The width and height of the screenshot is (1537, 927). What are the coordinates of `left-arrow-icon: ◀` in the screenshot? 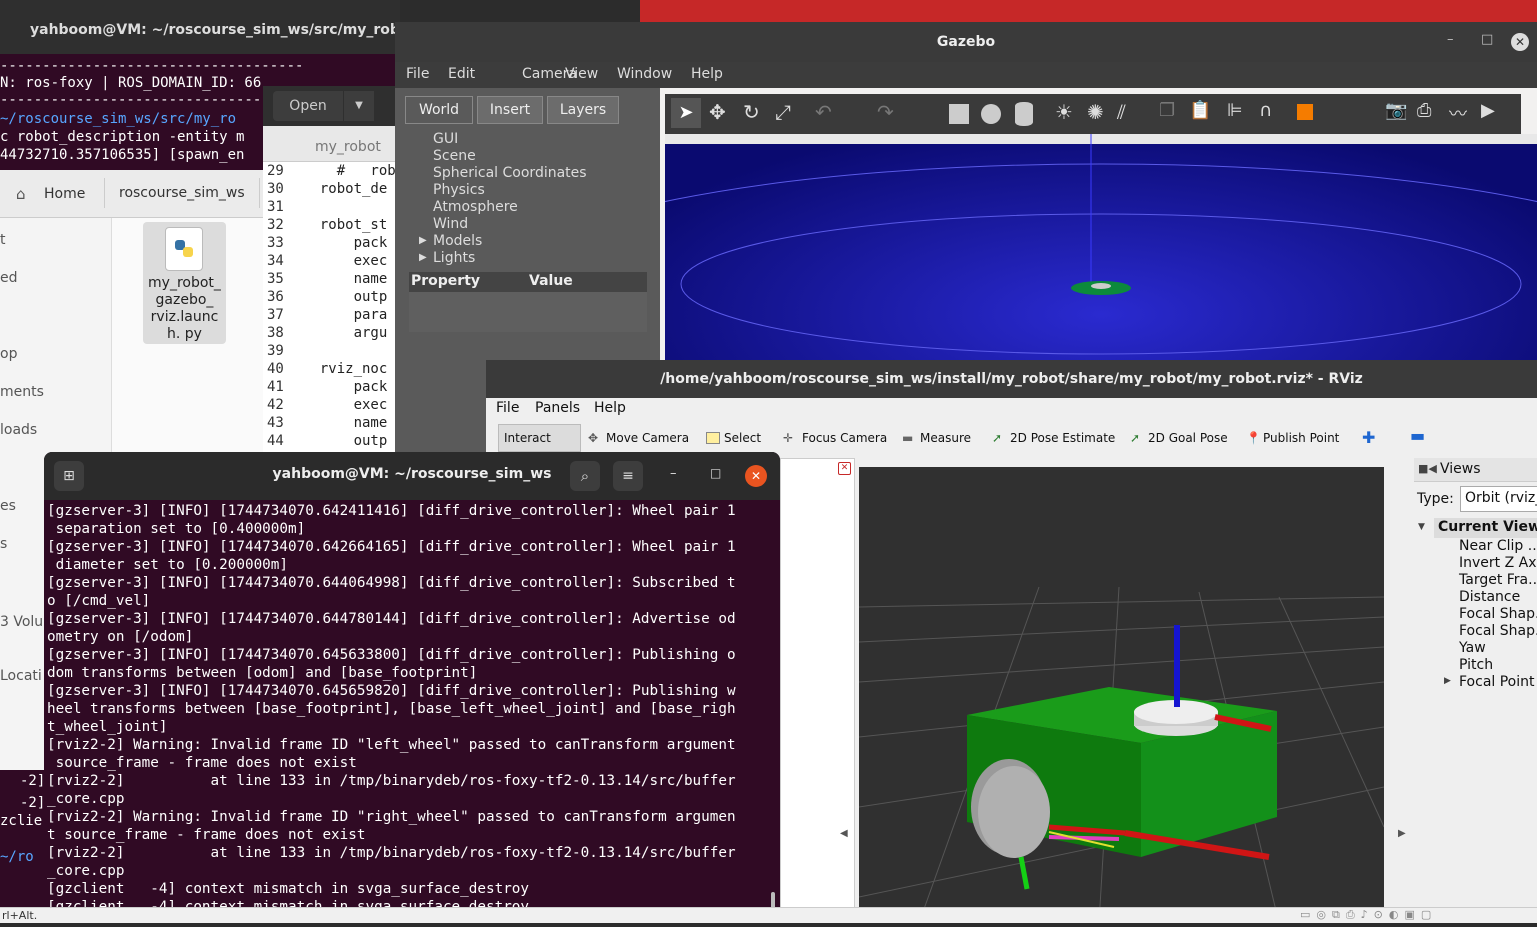 It's located at (844, 833).